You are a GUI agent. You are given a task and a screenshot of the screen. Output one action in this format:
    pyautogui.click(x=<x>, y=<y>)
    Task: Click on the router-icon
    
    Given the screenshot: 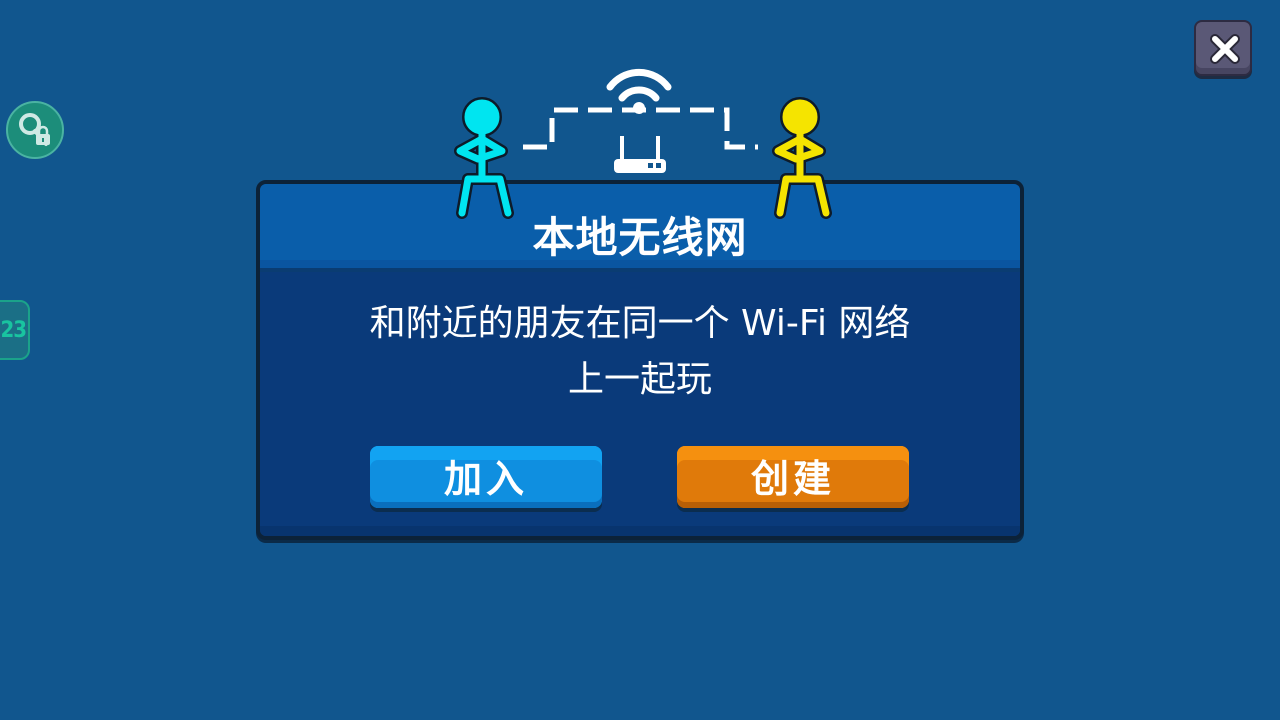 What is the action you would take?
    pyautogui.click(x=640, y=154)
    